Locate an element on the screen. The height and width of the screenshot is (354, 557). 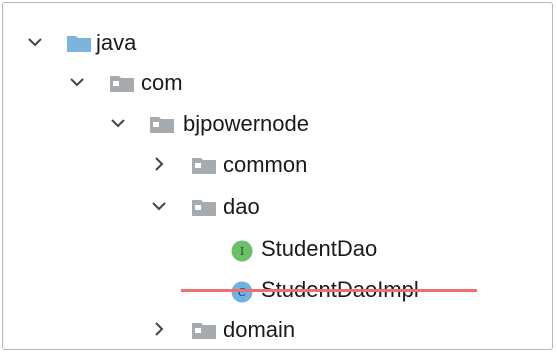
tree-node-bjpowernode: bjpowernode is located at coordinates (277, 125).